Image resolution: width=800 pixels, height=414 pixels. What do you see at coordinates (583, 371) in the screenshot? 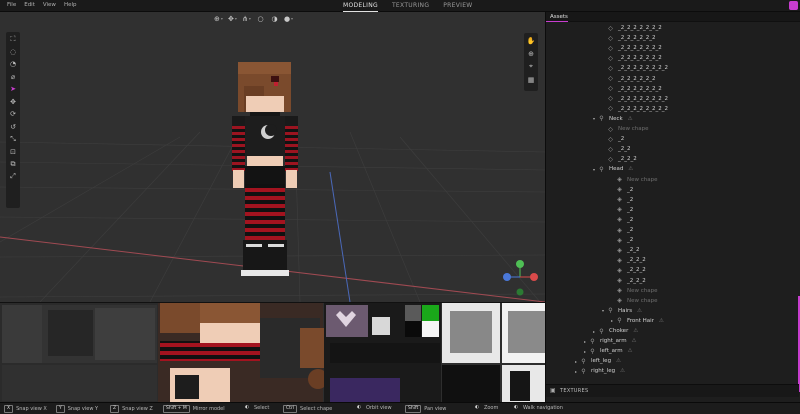
I see `bone-icon: ⚲` at bounding box center [583, 371].